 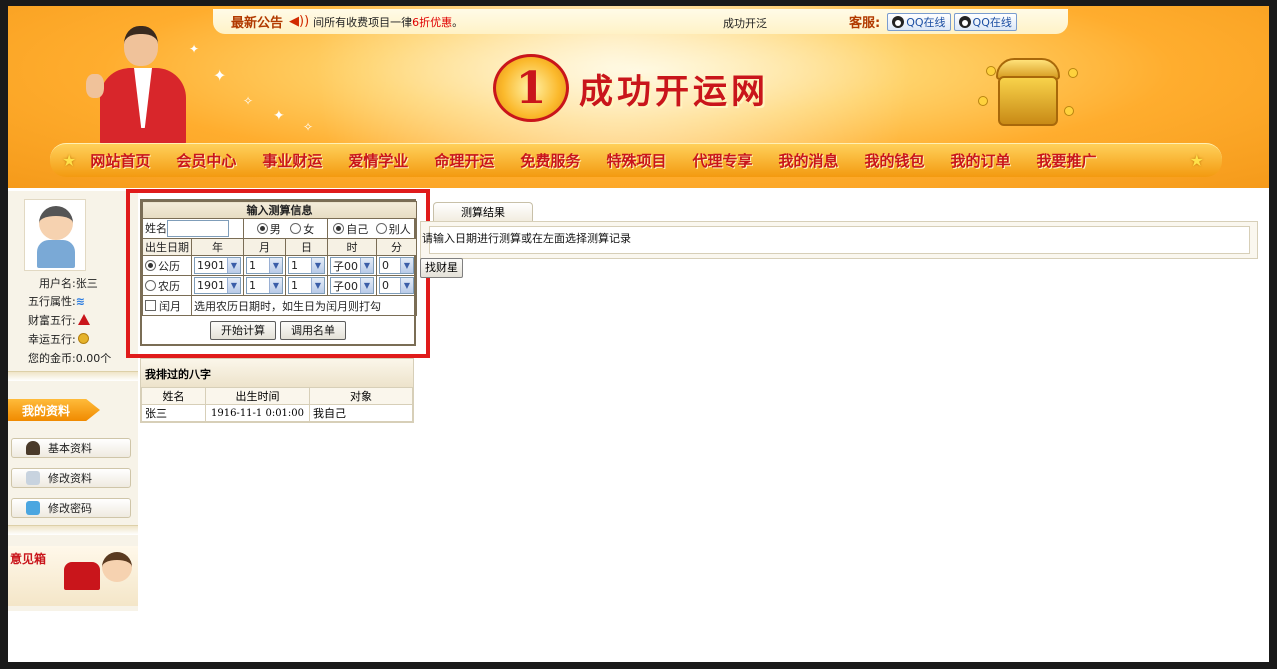 I want to click on history-title: 我排过的八字, so click(x=277, y=373).